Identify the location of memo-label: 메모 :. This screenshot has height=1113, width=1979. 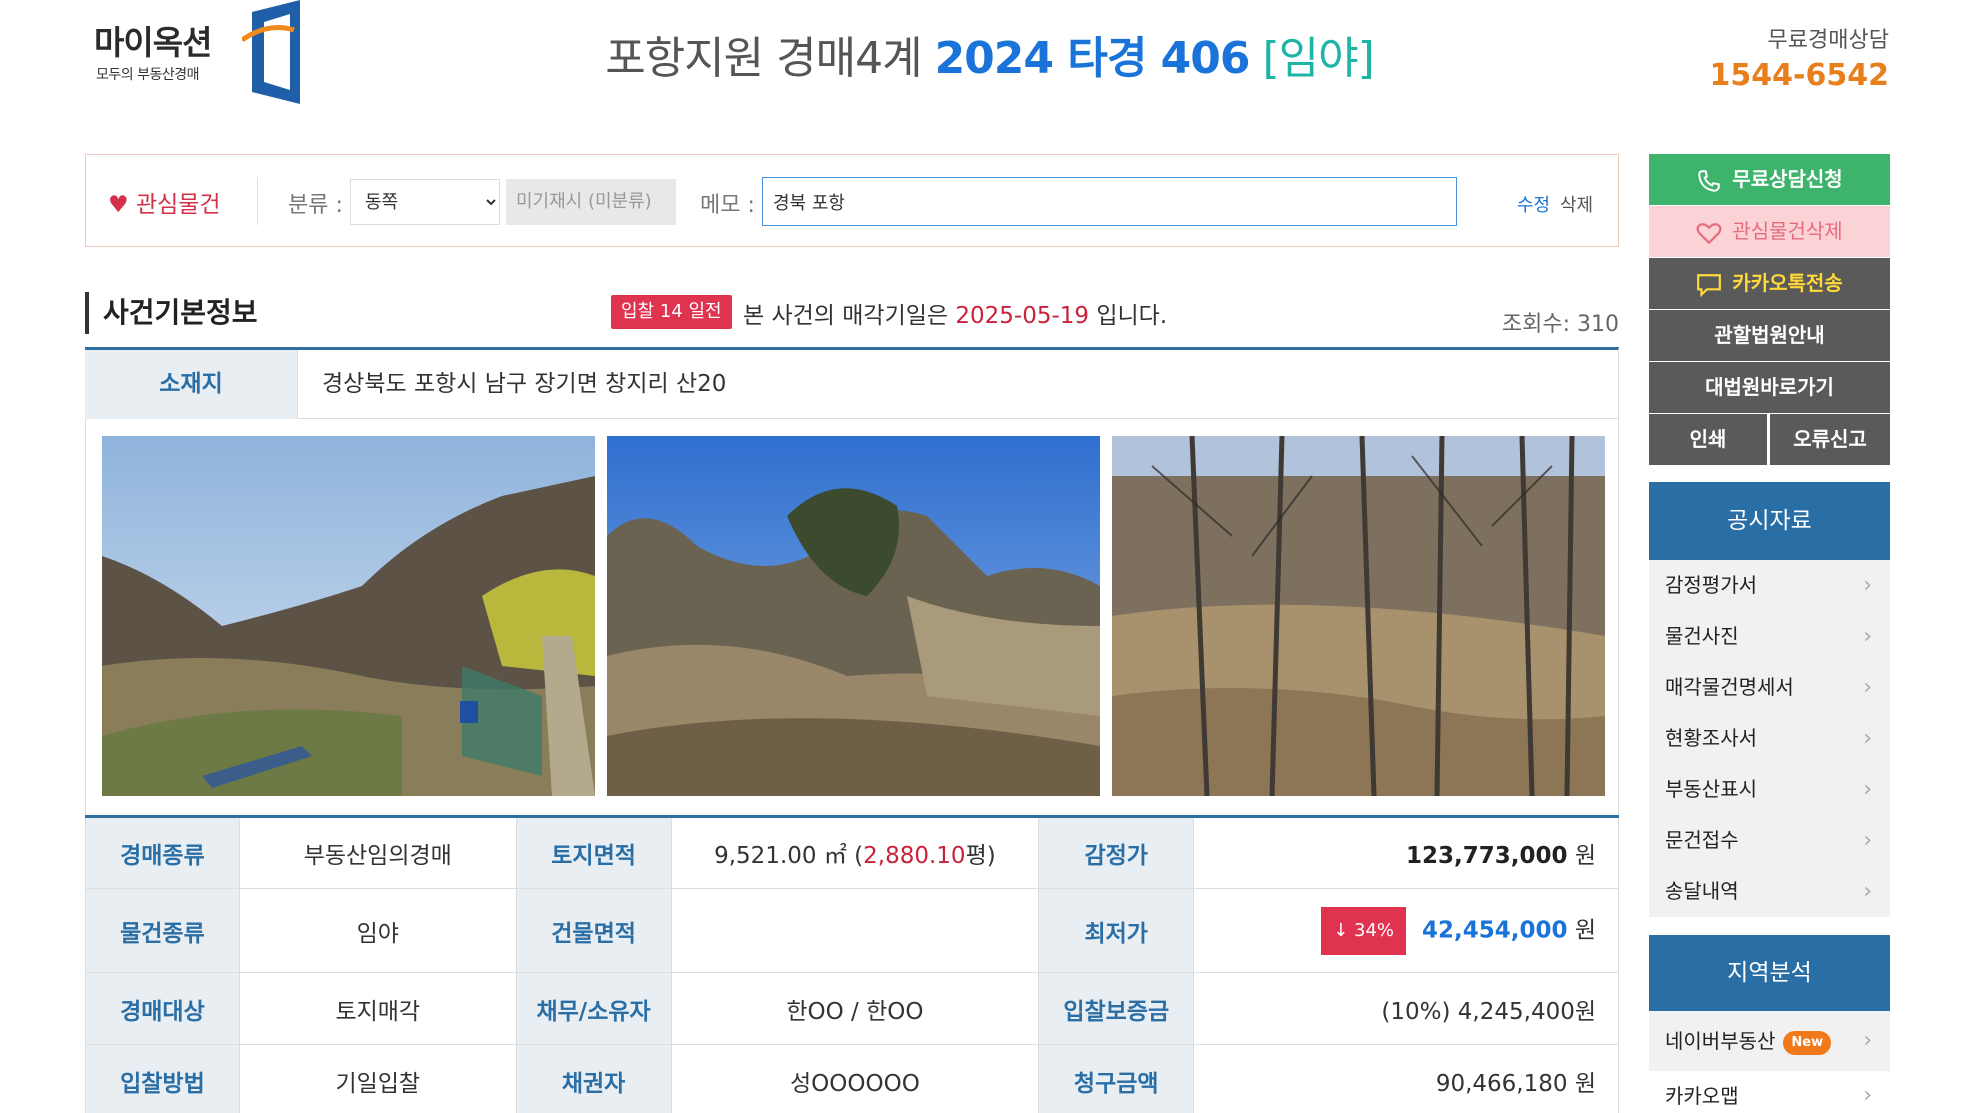
(727, 205).